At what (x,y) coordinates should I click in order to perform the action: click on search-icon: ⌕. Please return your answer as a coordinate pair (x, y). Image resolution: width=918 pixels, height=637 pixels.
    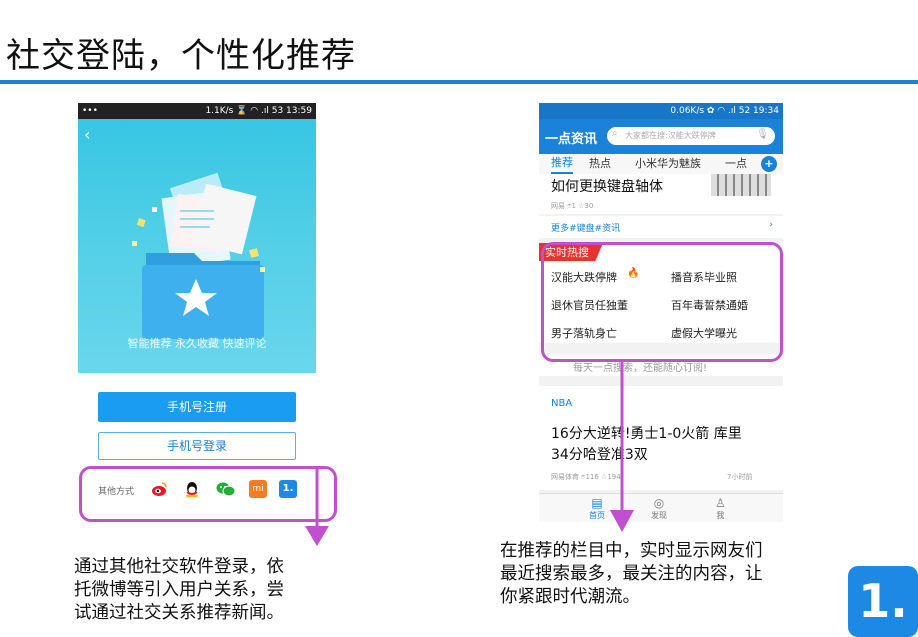
    Looking at the image, I should click on (615, 133).